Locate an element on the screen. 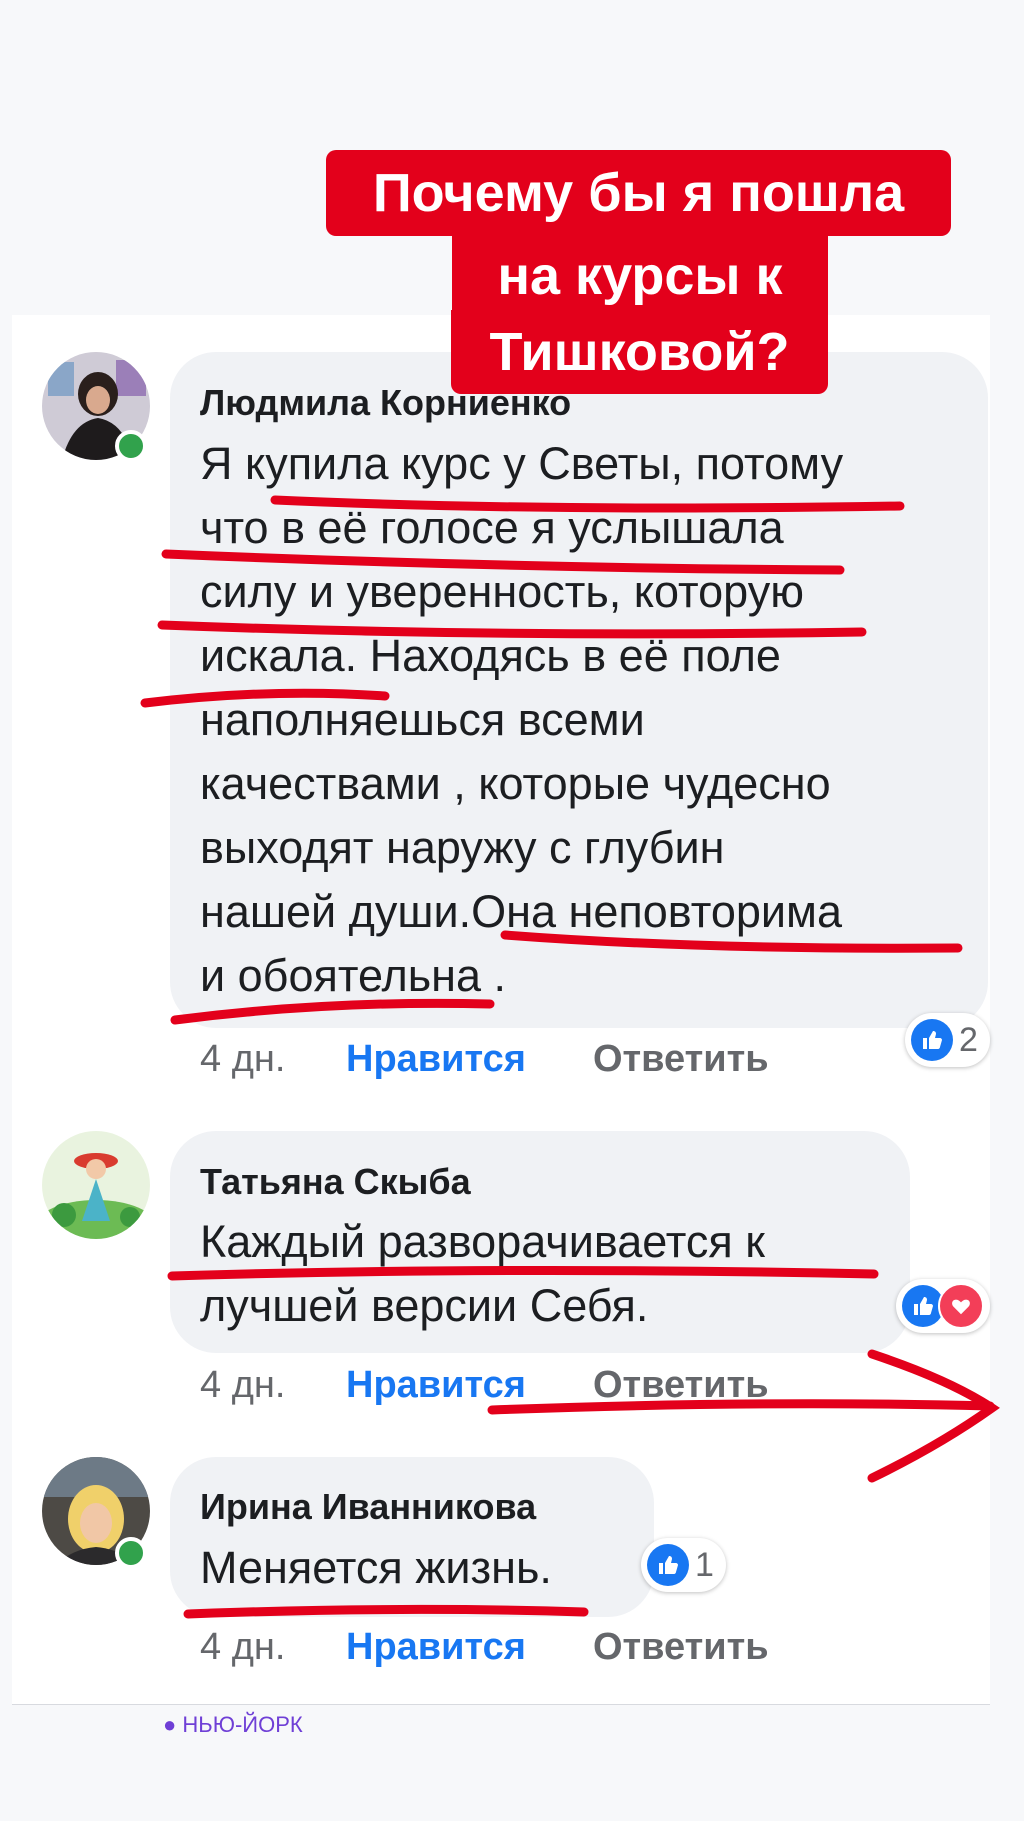 Image resolution: width=1024 pixels, height=1821 pixels. reaction-count: 1 is located at coordinates (704, 1564).